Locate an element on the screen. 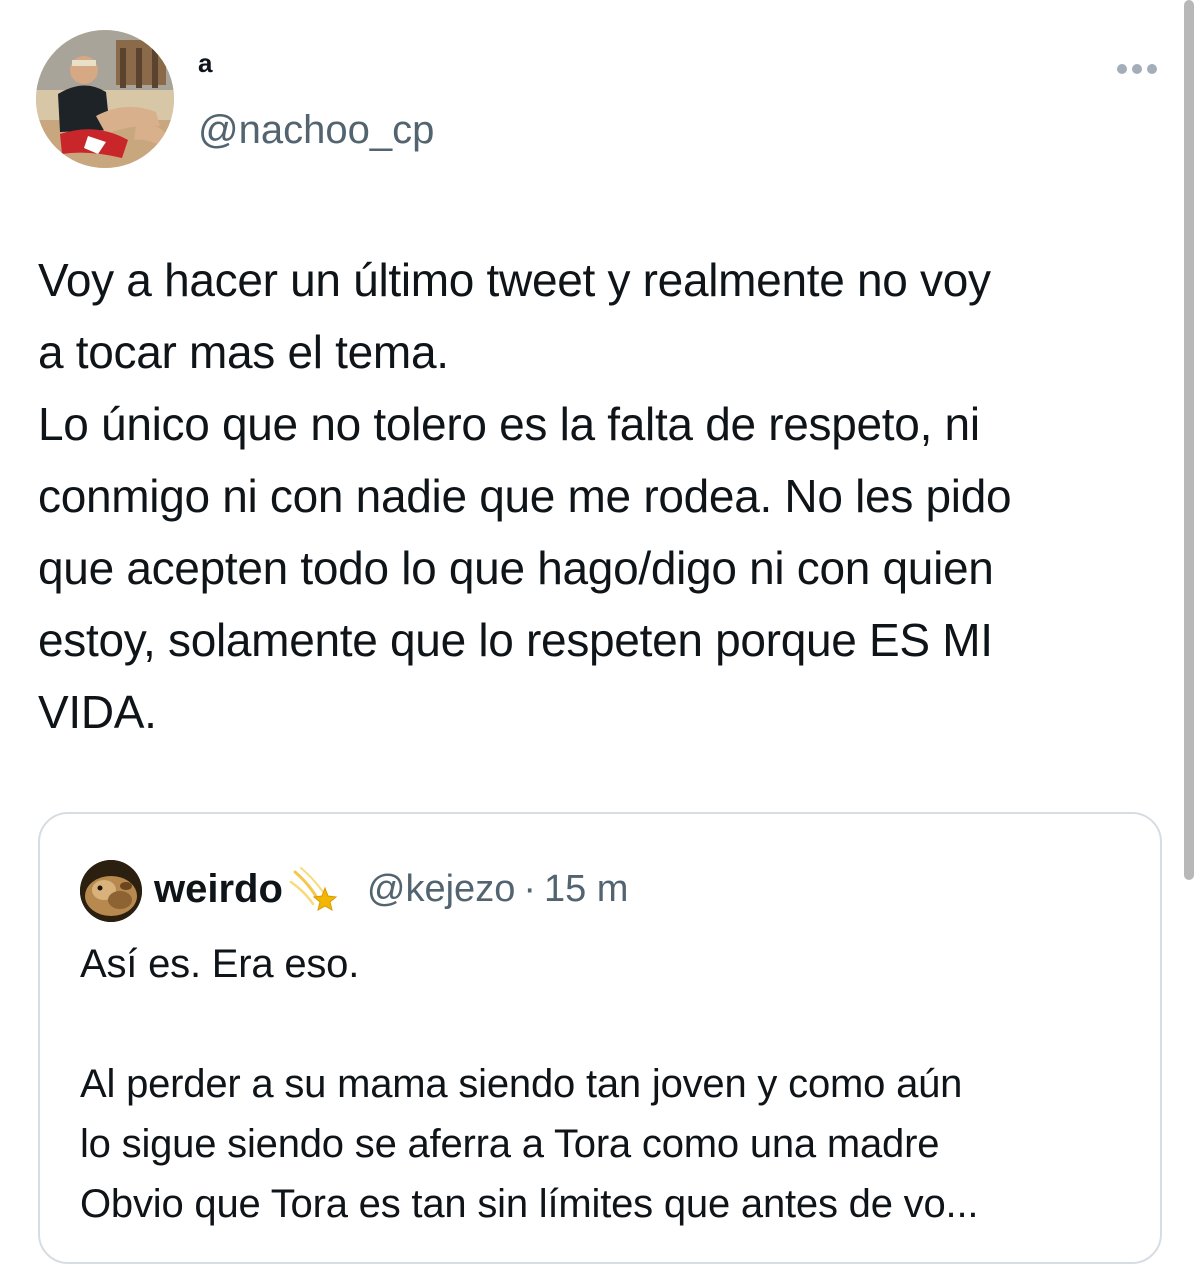 Image resolution: width=1200 pixels, height=1284 pixels. author-display-name: a is located at coordinates (205, 63).